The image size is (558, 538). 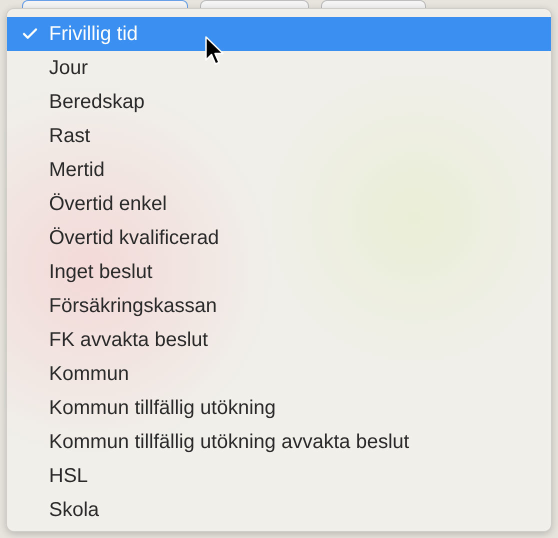 I want to click on cursor-icon, so click(x=215, y=51).